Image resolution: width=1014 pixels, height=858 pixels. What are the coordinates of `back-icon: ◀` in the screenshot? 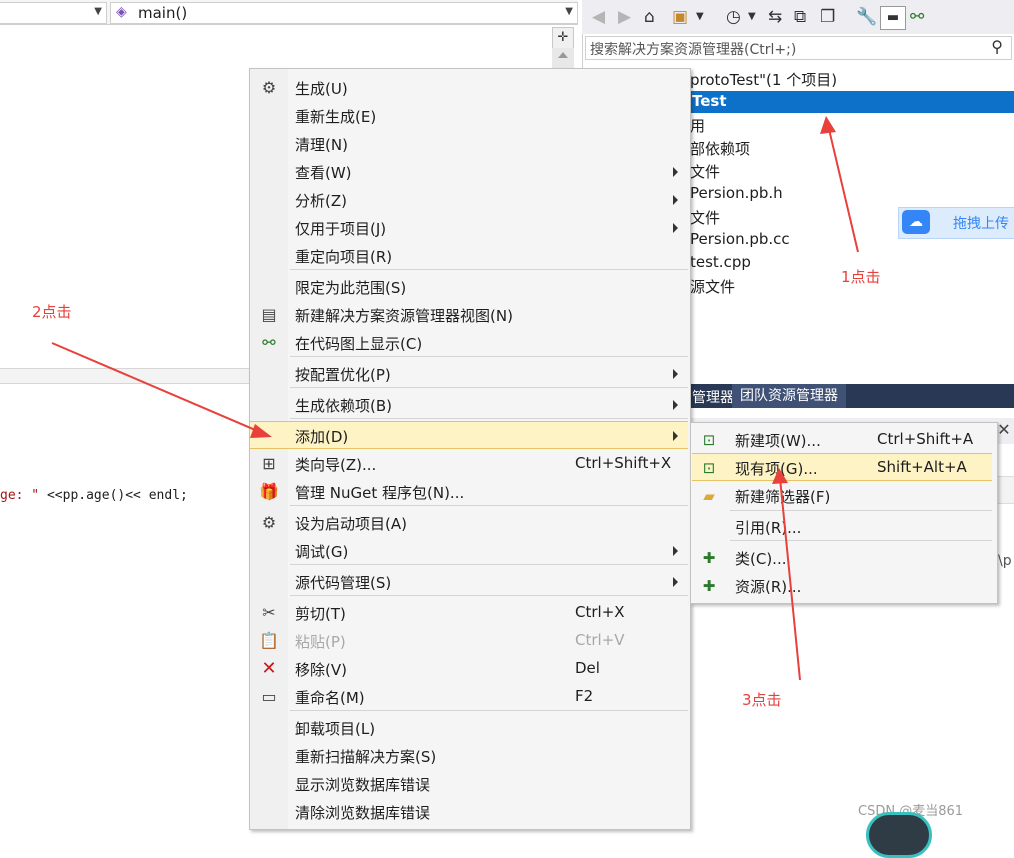 It's located at (598, 17).